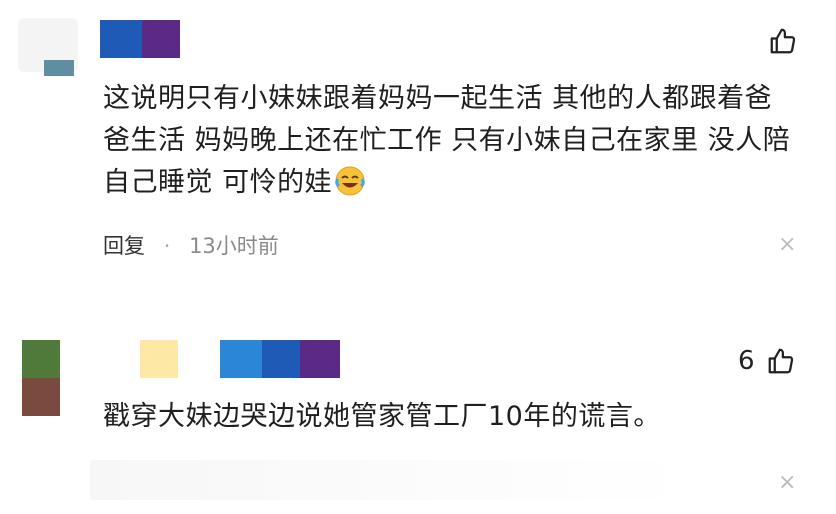 The image size is (836, 514). Describe the element at coordinates (159, 359) in the screenshot. I see `username-block-yellow` at that location.